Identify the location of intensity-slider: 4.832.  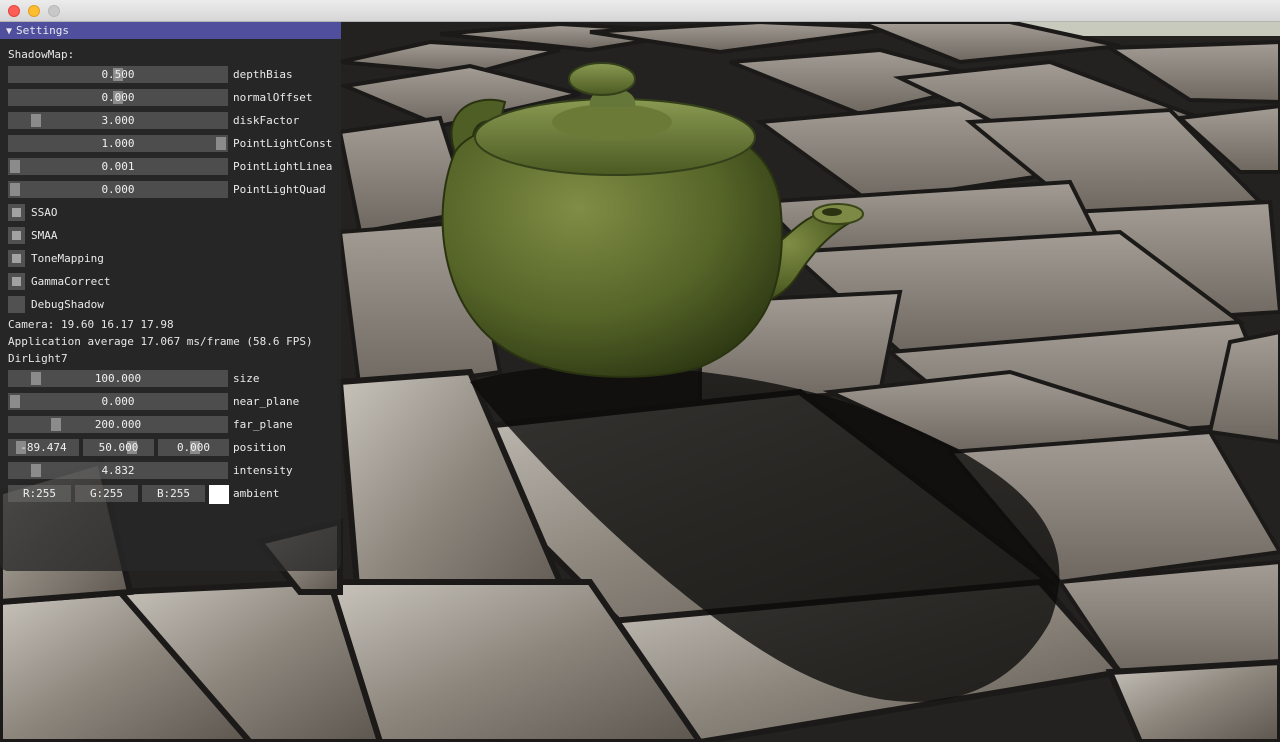
(118, 470).